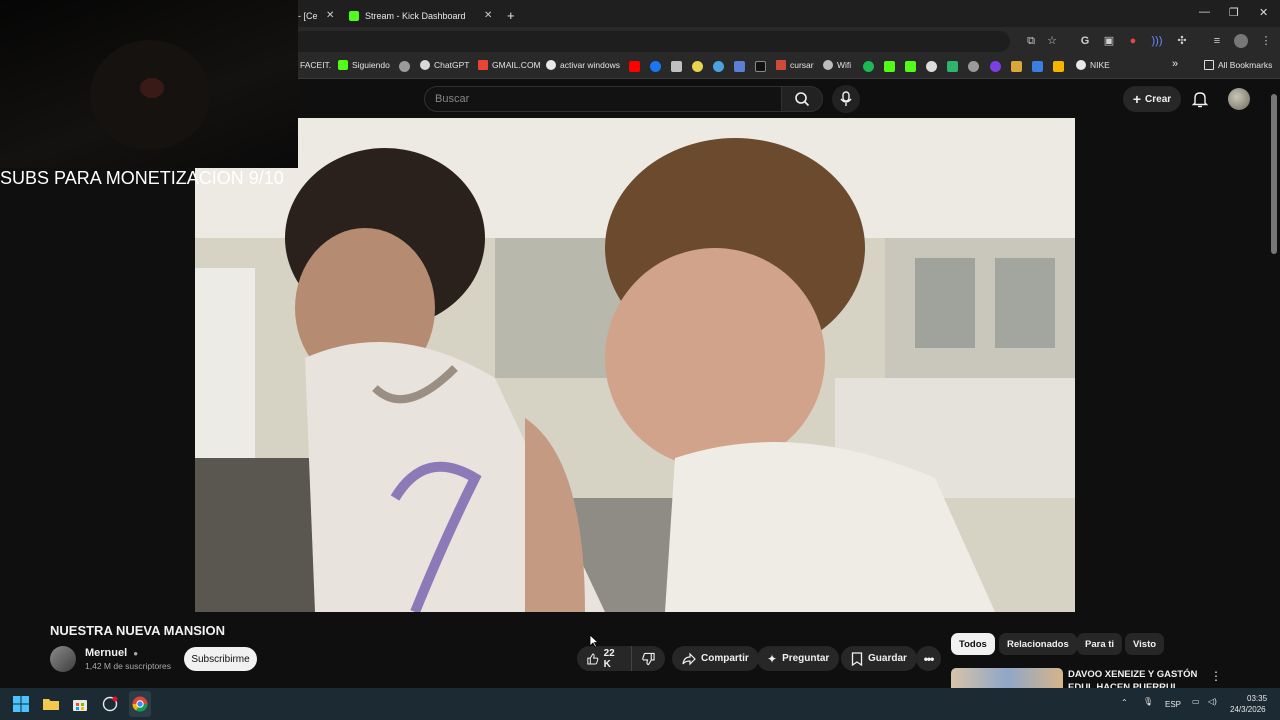 This screenshot has width=1280, height=720. Describe the element at coordinates (425, 65) in the screenshot. I see `chatgpt-icon` at that location.